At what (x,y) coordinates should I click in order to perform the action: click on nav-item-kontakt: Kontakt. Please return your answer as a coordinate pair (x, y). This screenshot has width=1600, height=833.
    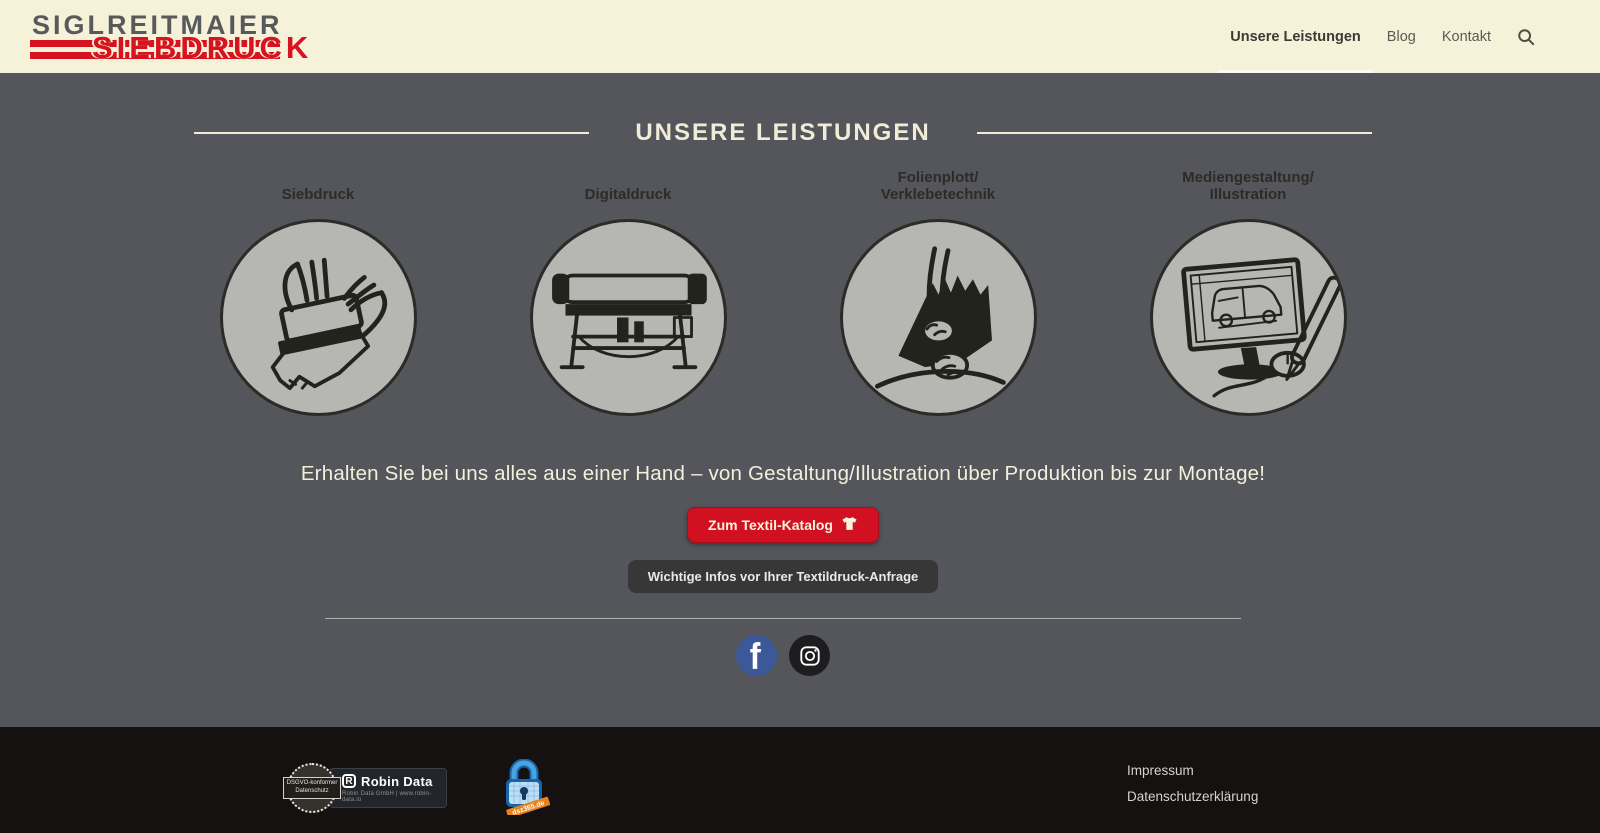
    Looking at the image, I should click on (1466, 36).